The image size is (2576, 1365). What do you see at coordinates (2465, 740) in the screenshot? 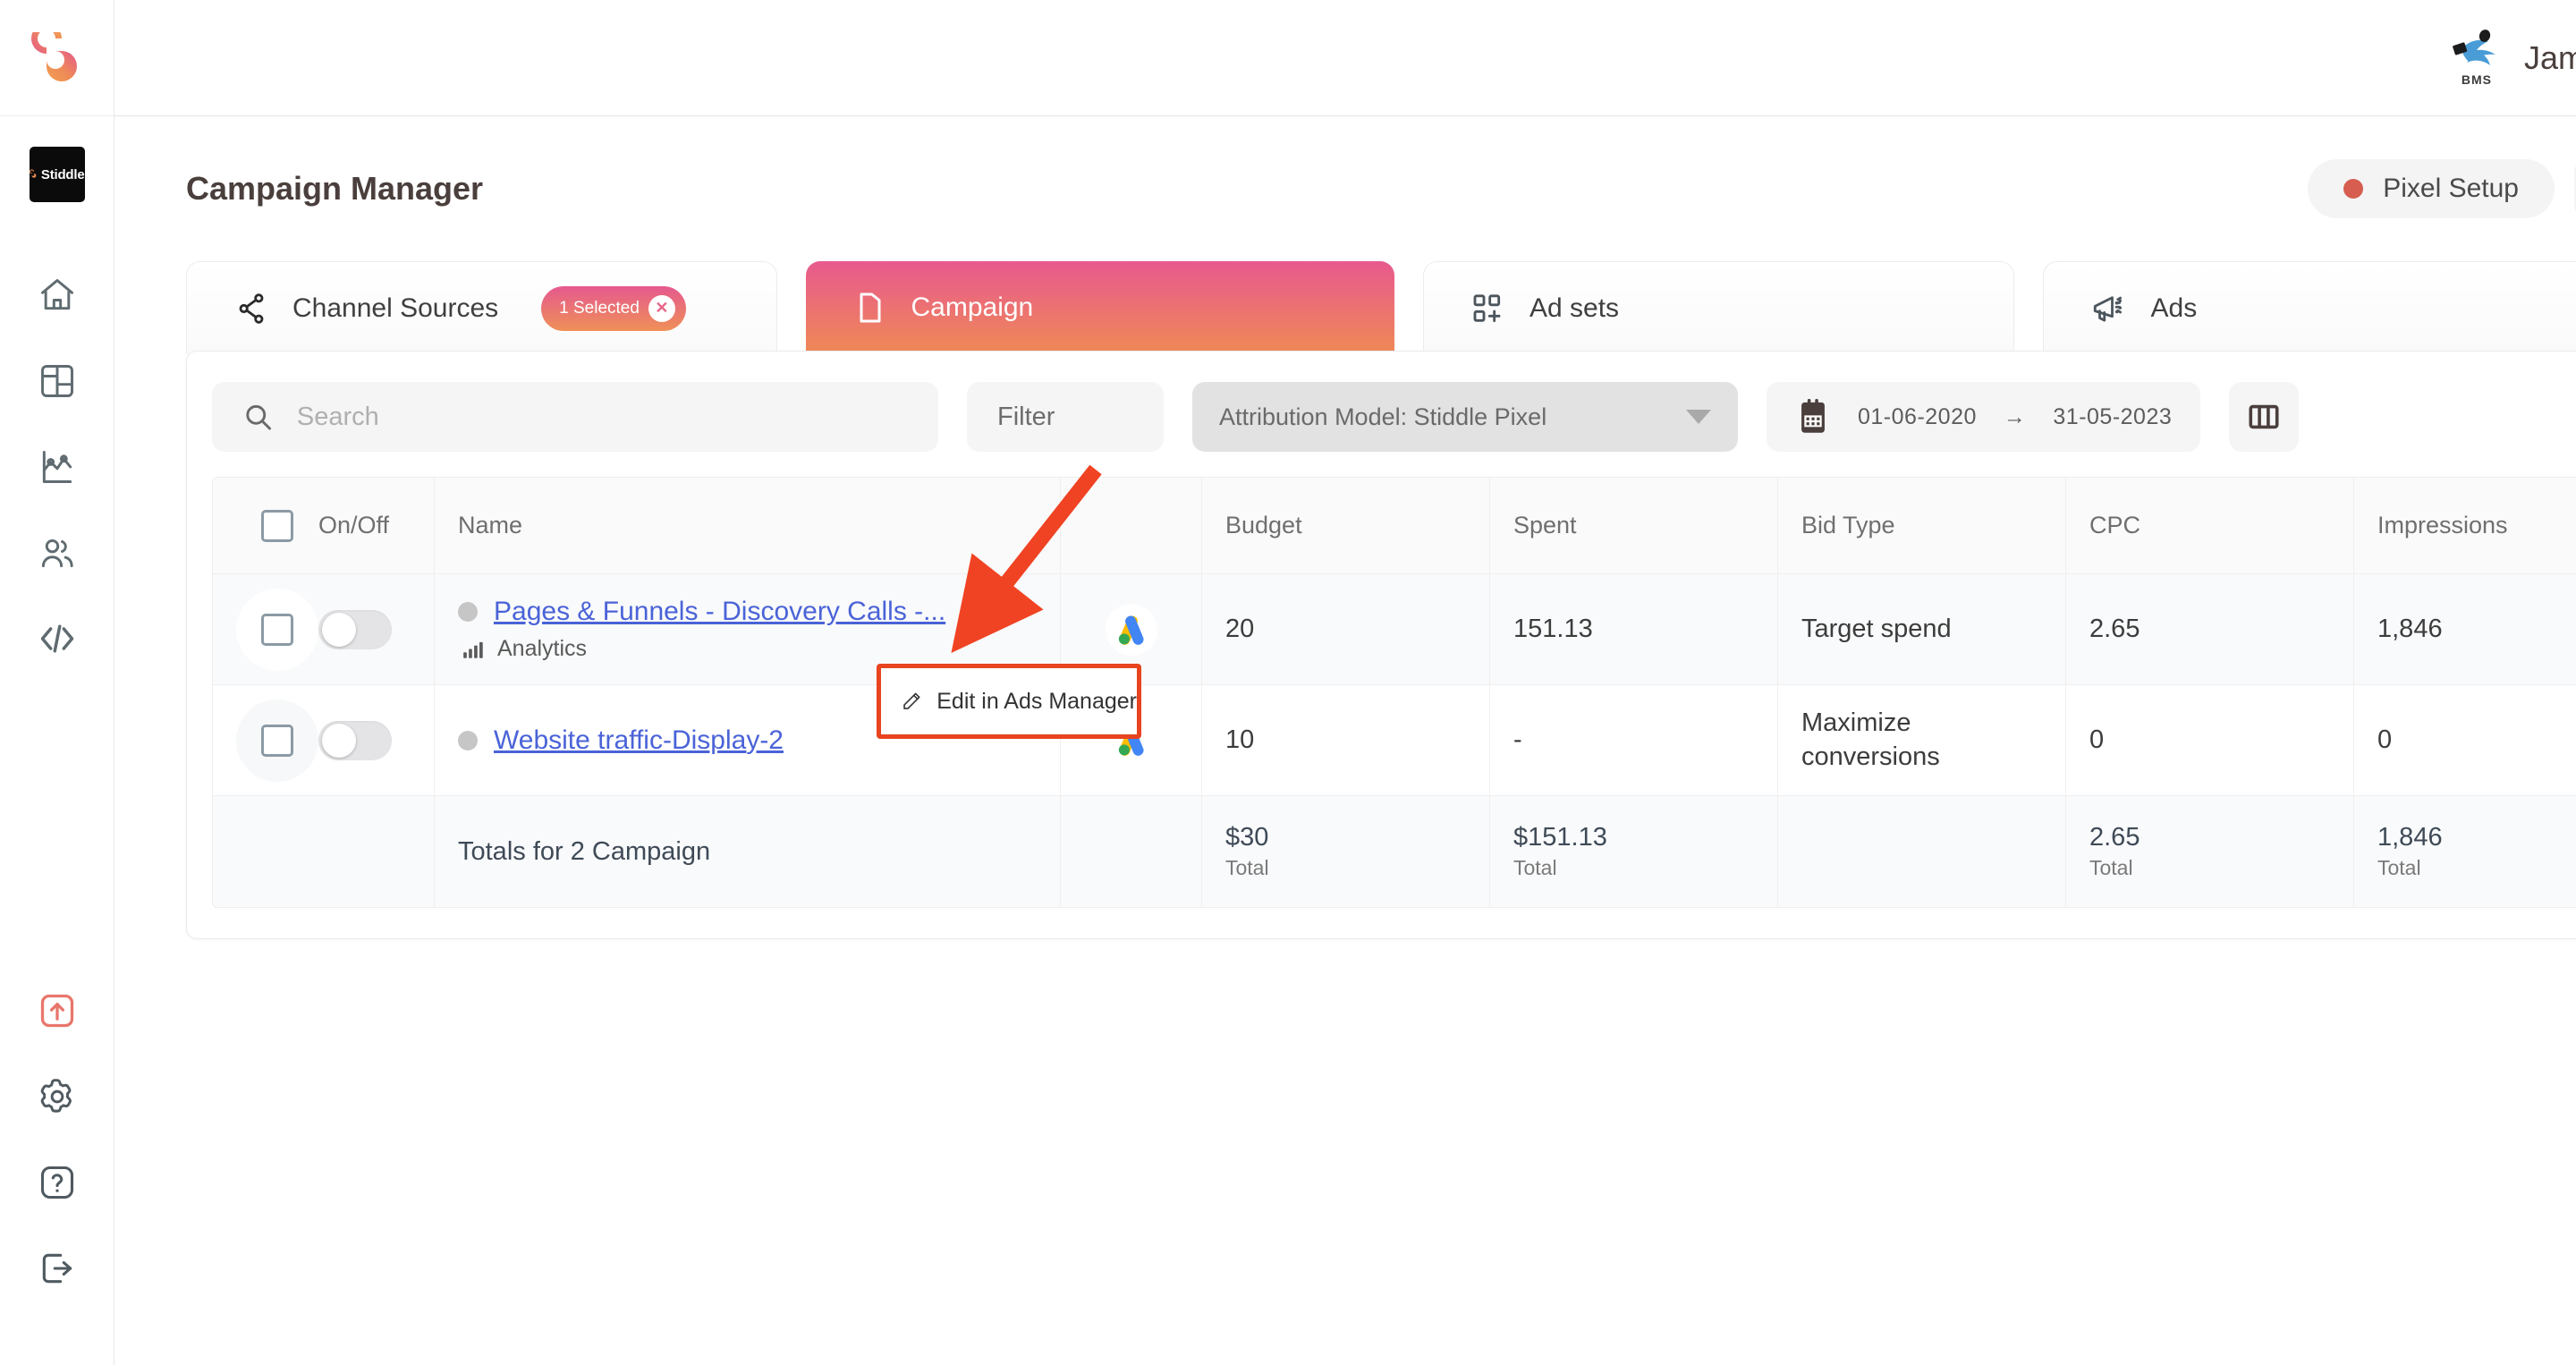
I see `row-impressions-cell: 0` at bounding box center [2465, 740].